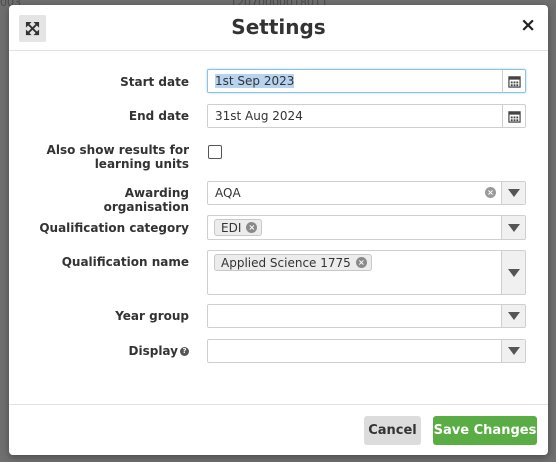 Image resolution: width=556 pixels, height=462 pixels. Describe the element at coordinates (366, 193) in the screenshot. I see `awarding-org-select: AQA ×` at that location.